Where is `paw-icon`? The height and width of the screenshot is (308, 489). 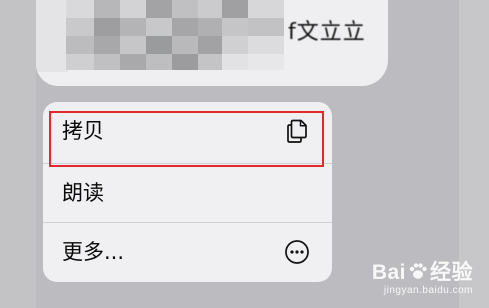 paw-icon is located at coordinates (418, 271).